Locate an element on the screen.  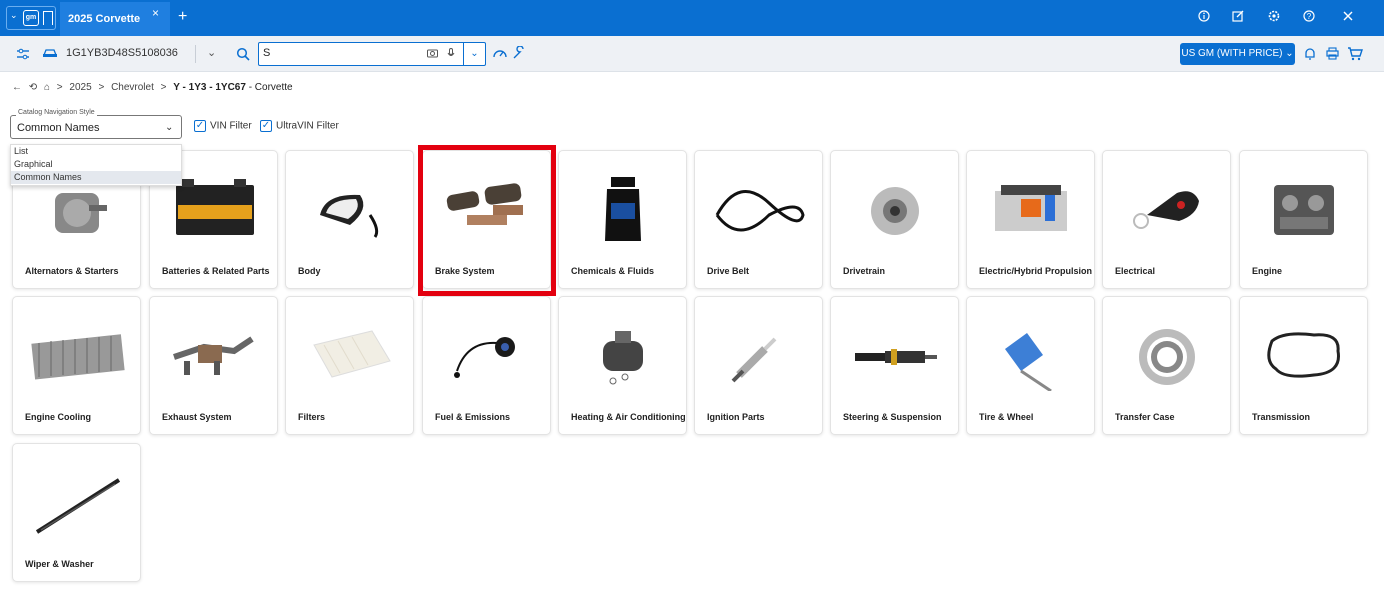
category-label: Exhaust System is located at coordinates (197, 417).